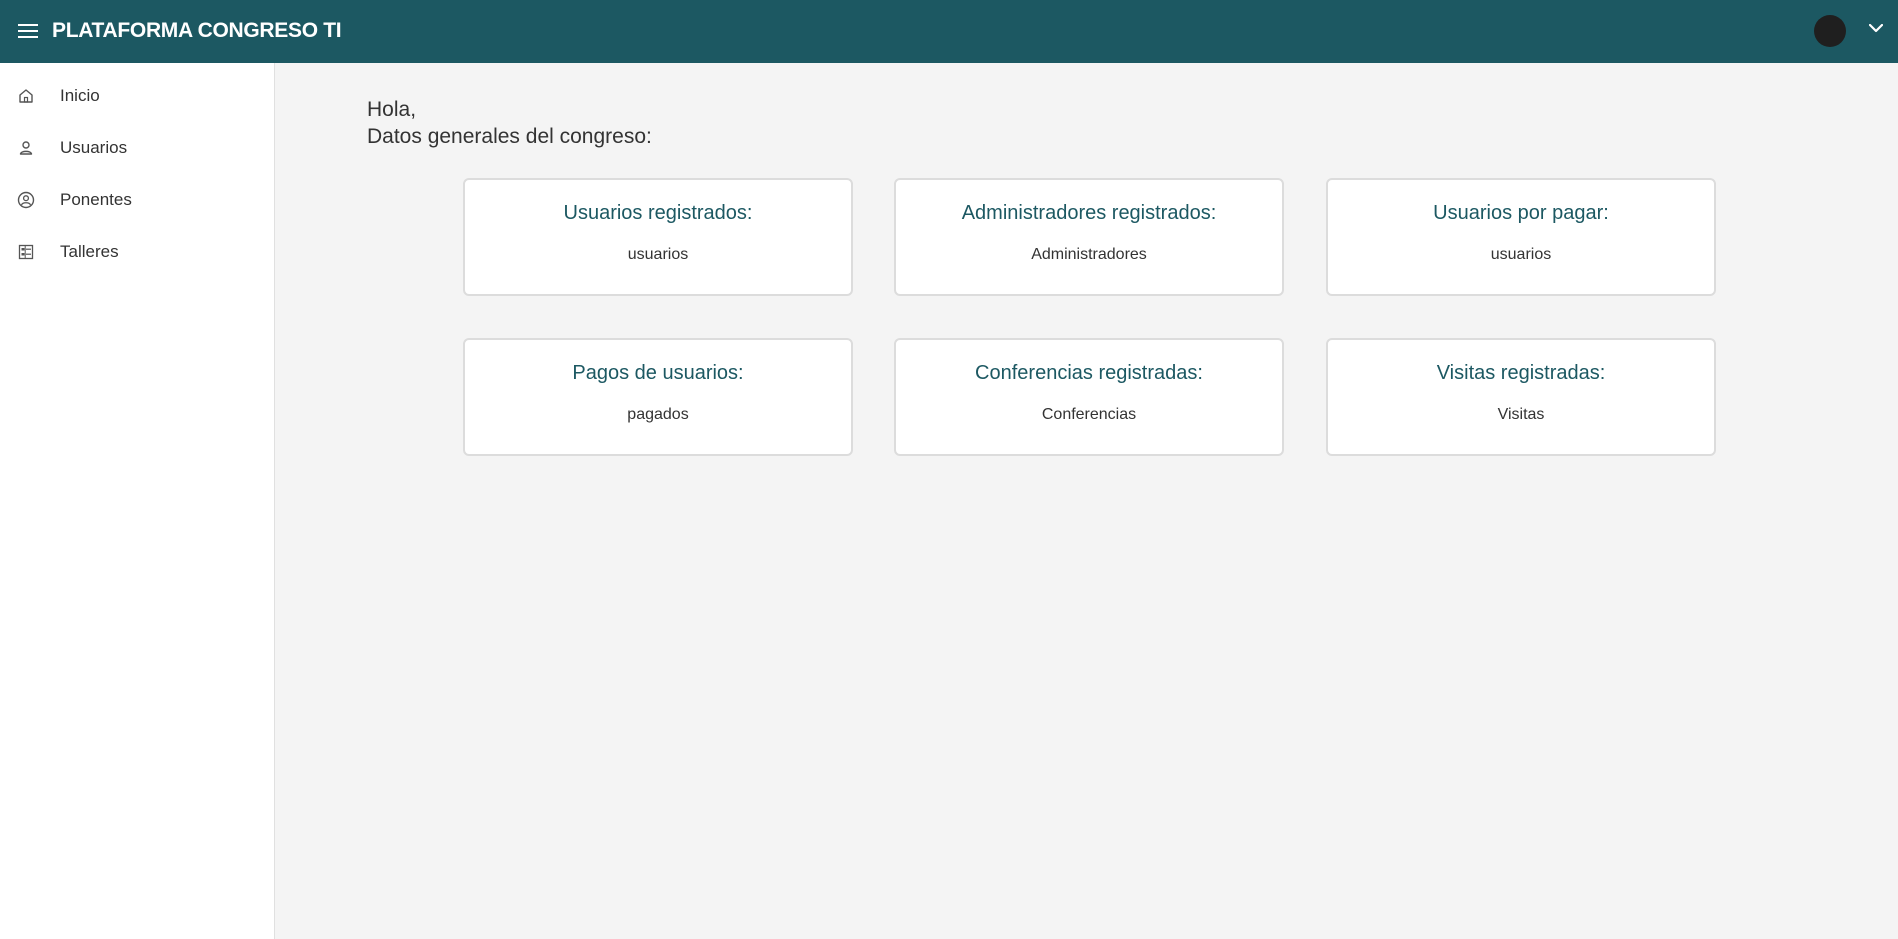 This screenshot has height=939, width=1898. What do you see at coordinates (658, 414) in the screenshot?
I see `card-value: pagados` at bounding box center [658, 414].